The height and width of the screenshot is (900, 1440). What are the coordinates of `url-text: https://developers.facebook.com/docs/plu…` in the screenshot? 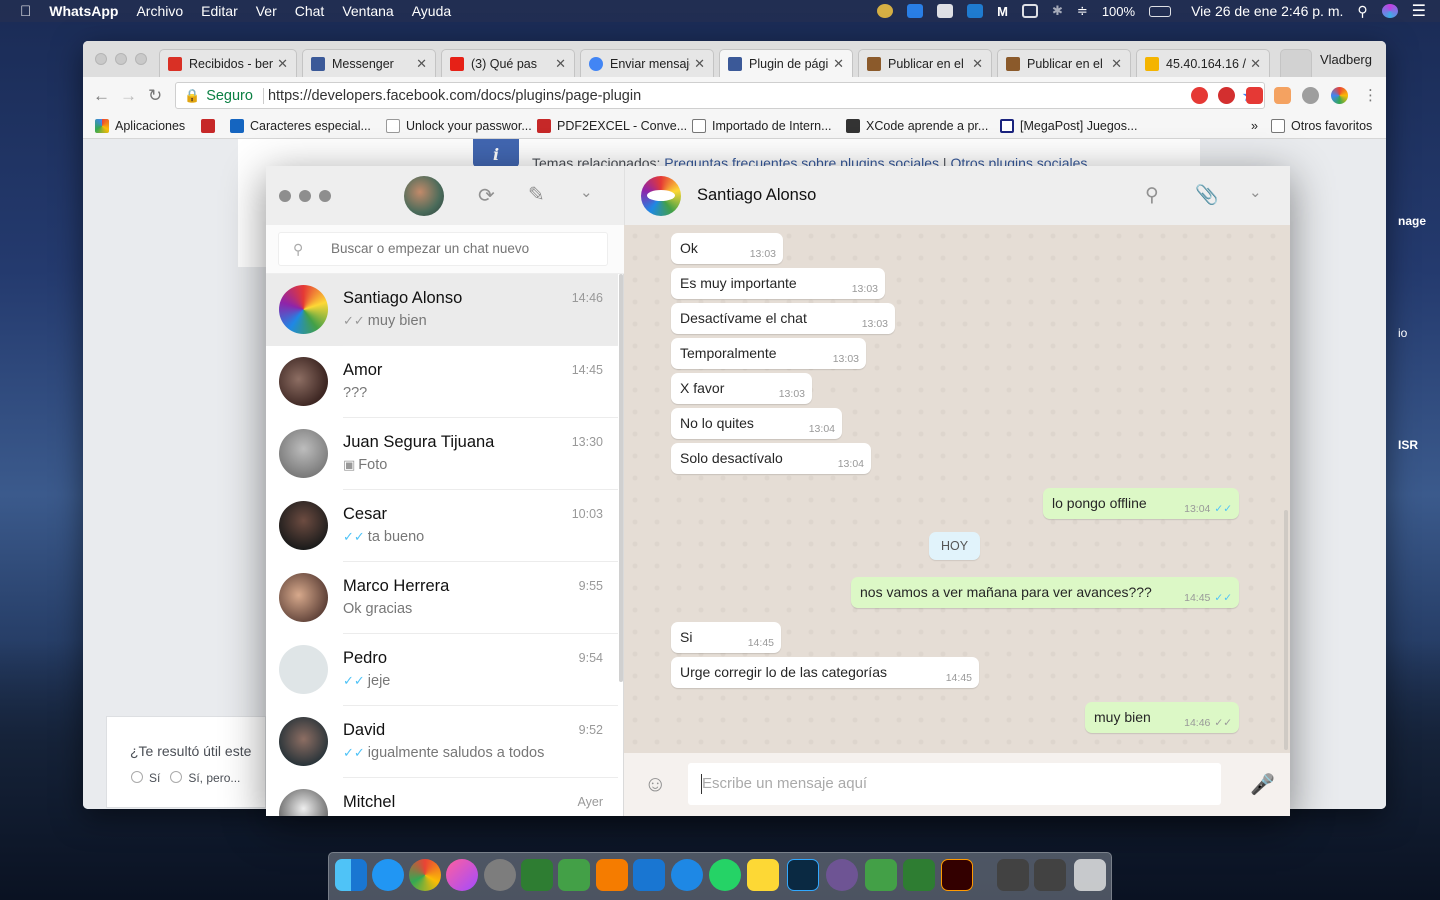 It's located at (454, 96).